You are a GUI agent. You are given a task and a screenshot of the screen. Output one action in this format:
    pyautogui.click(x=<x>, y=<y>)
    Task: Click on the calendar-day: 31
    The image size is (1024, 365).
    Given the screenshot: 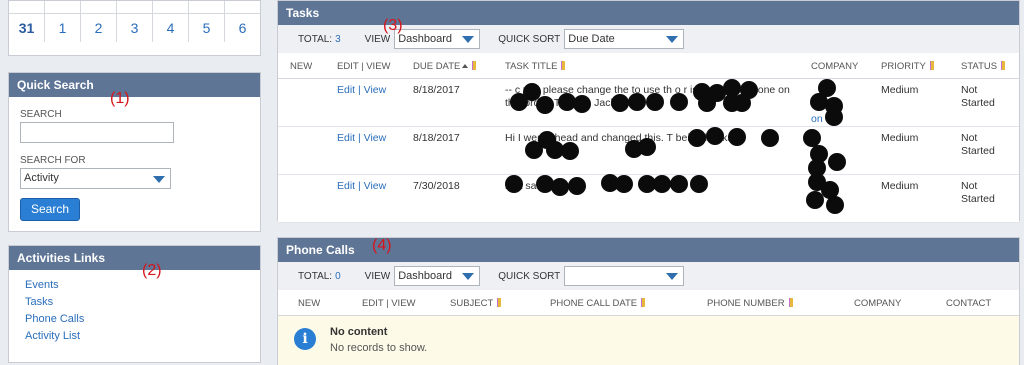 What is the action you would take?
    pyautogui.click(x=27, y=28)
    